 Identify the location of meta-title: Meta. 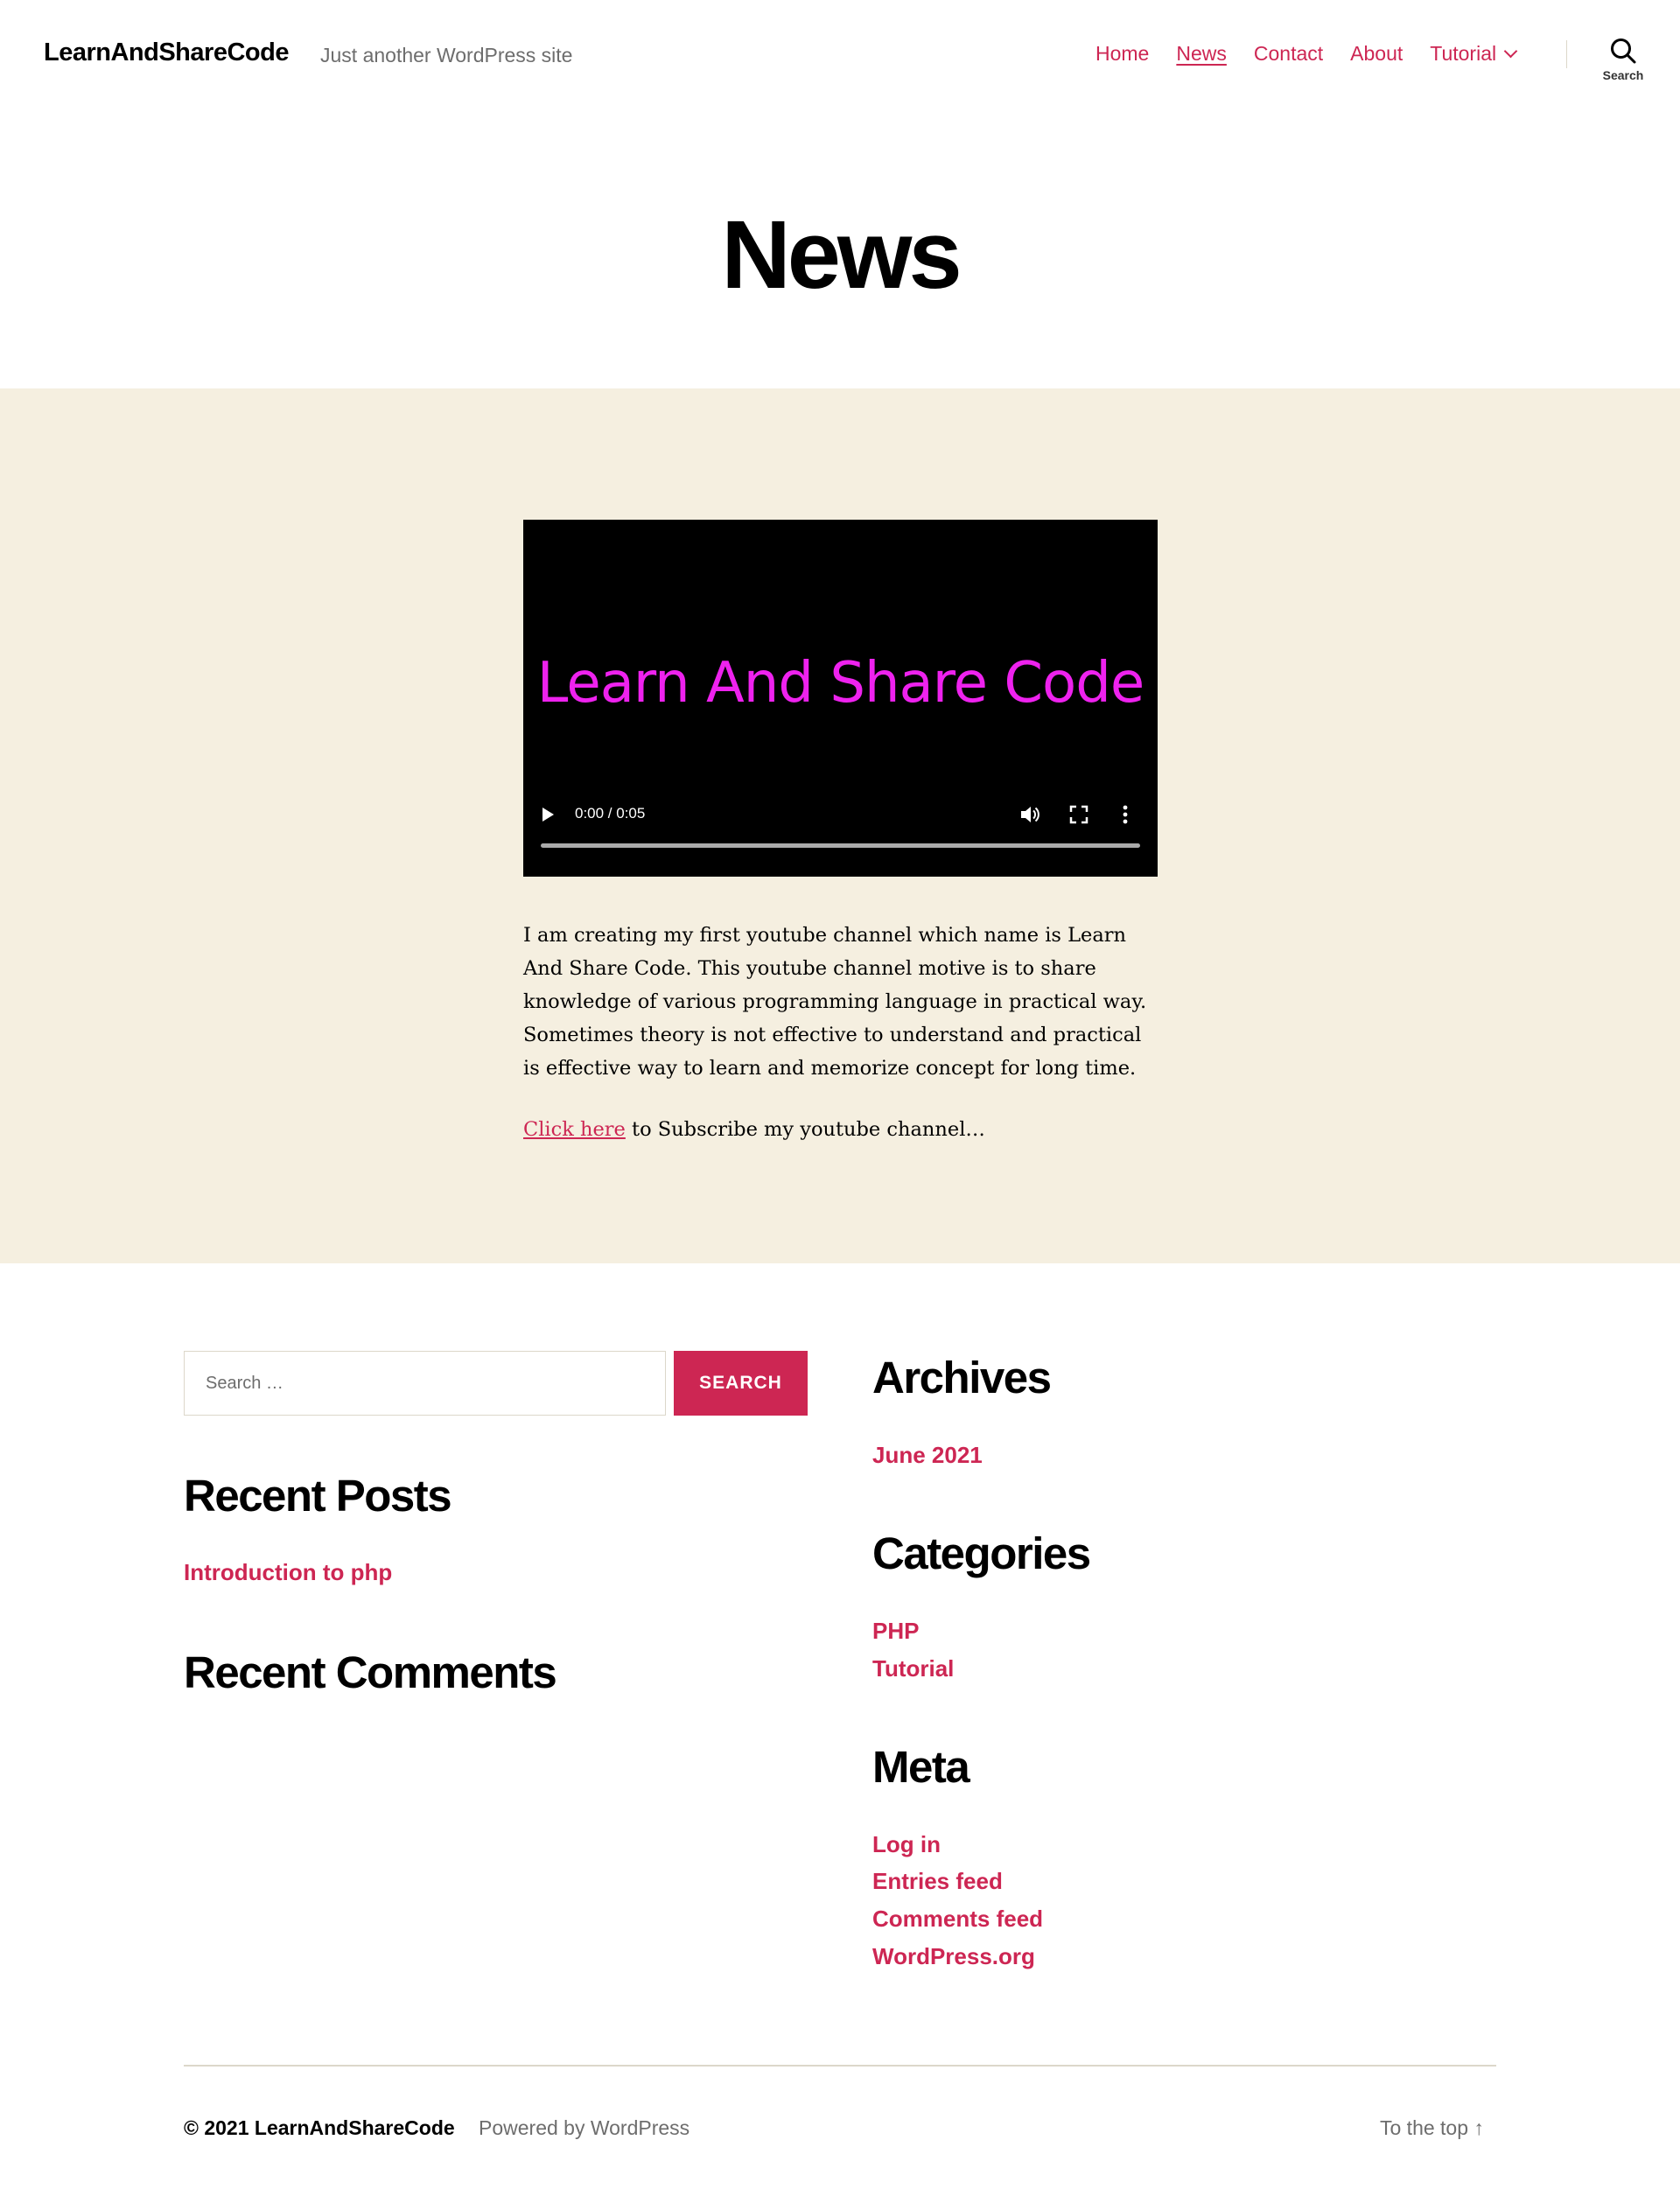
(921, 1767).